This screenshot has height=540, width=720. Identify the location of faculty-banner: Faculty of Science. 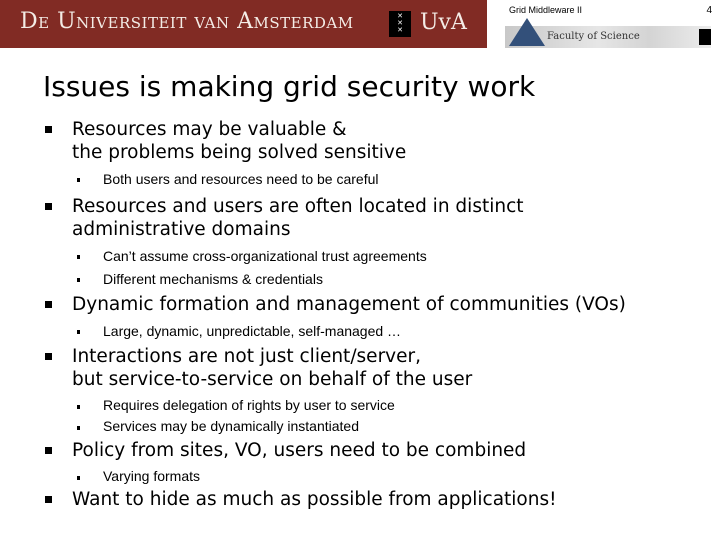
(608, 33).